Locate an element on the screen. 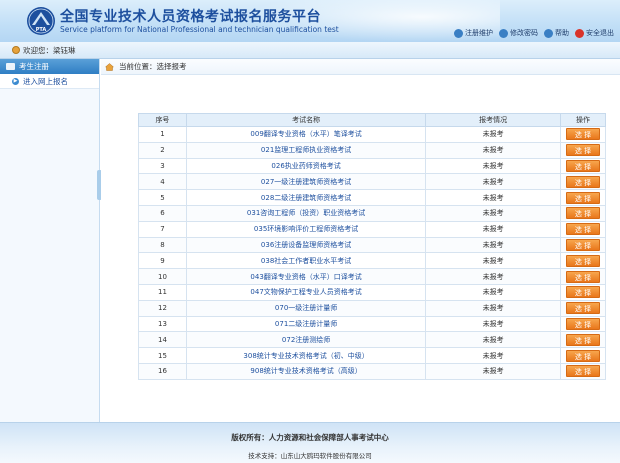  row-number: 16 is located at coordinates (162, 371).